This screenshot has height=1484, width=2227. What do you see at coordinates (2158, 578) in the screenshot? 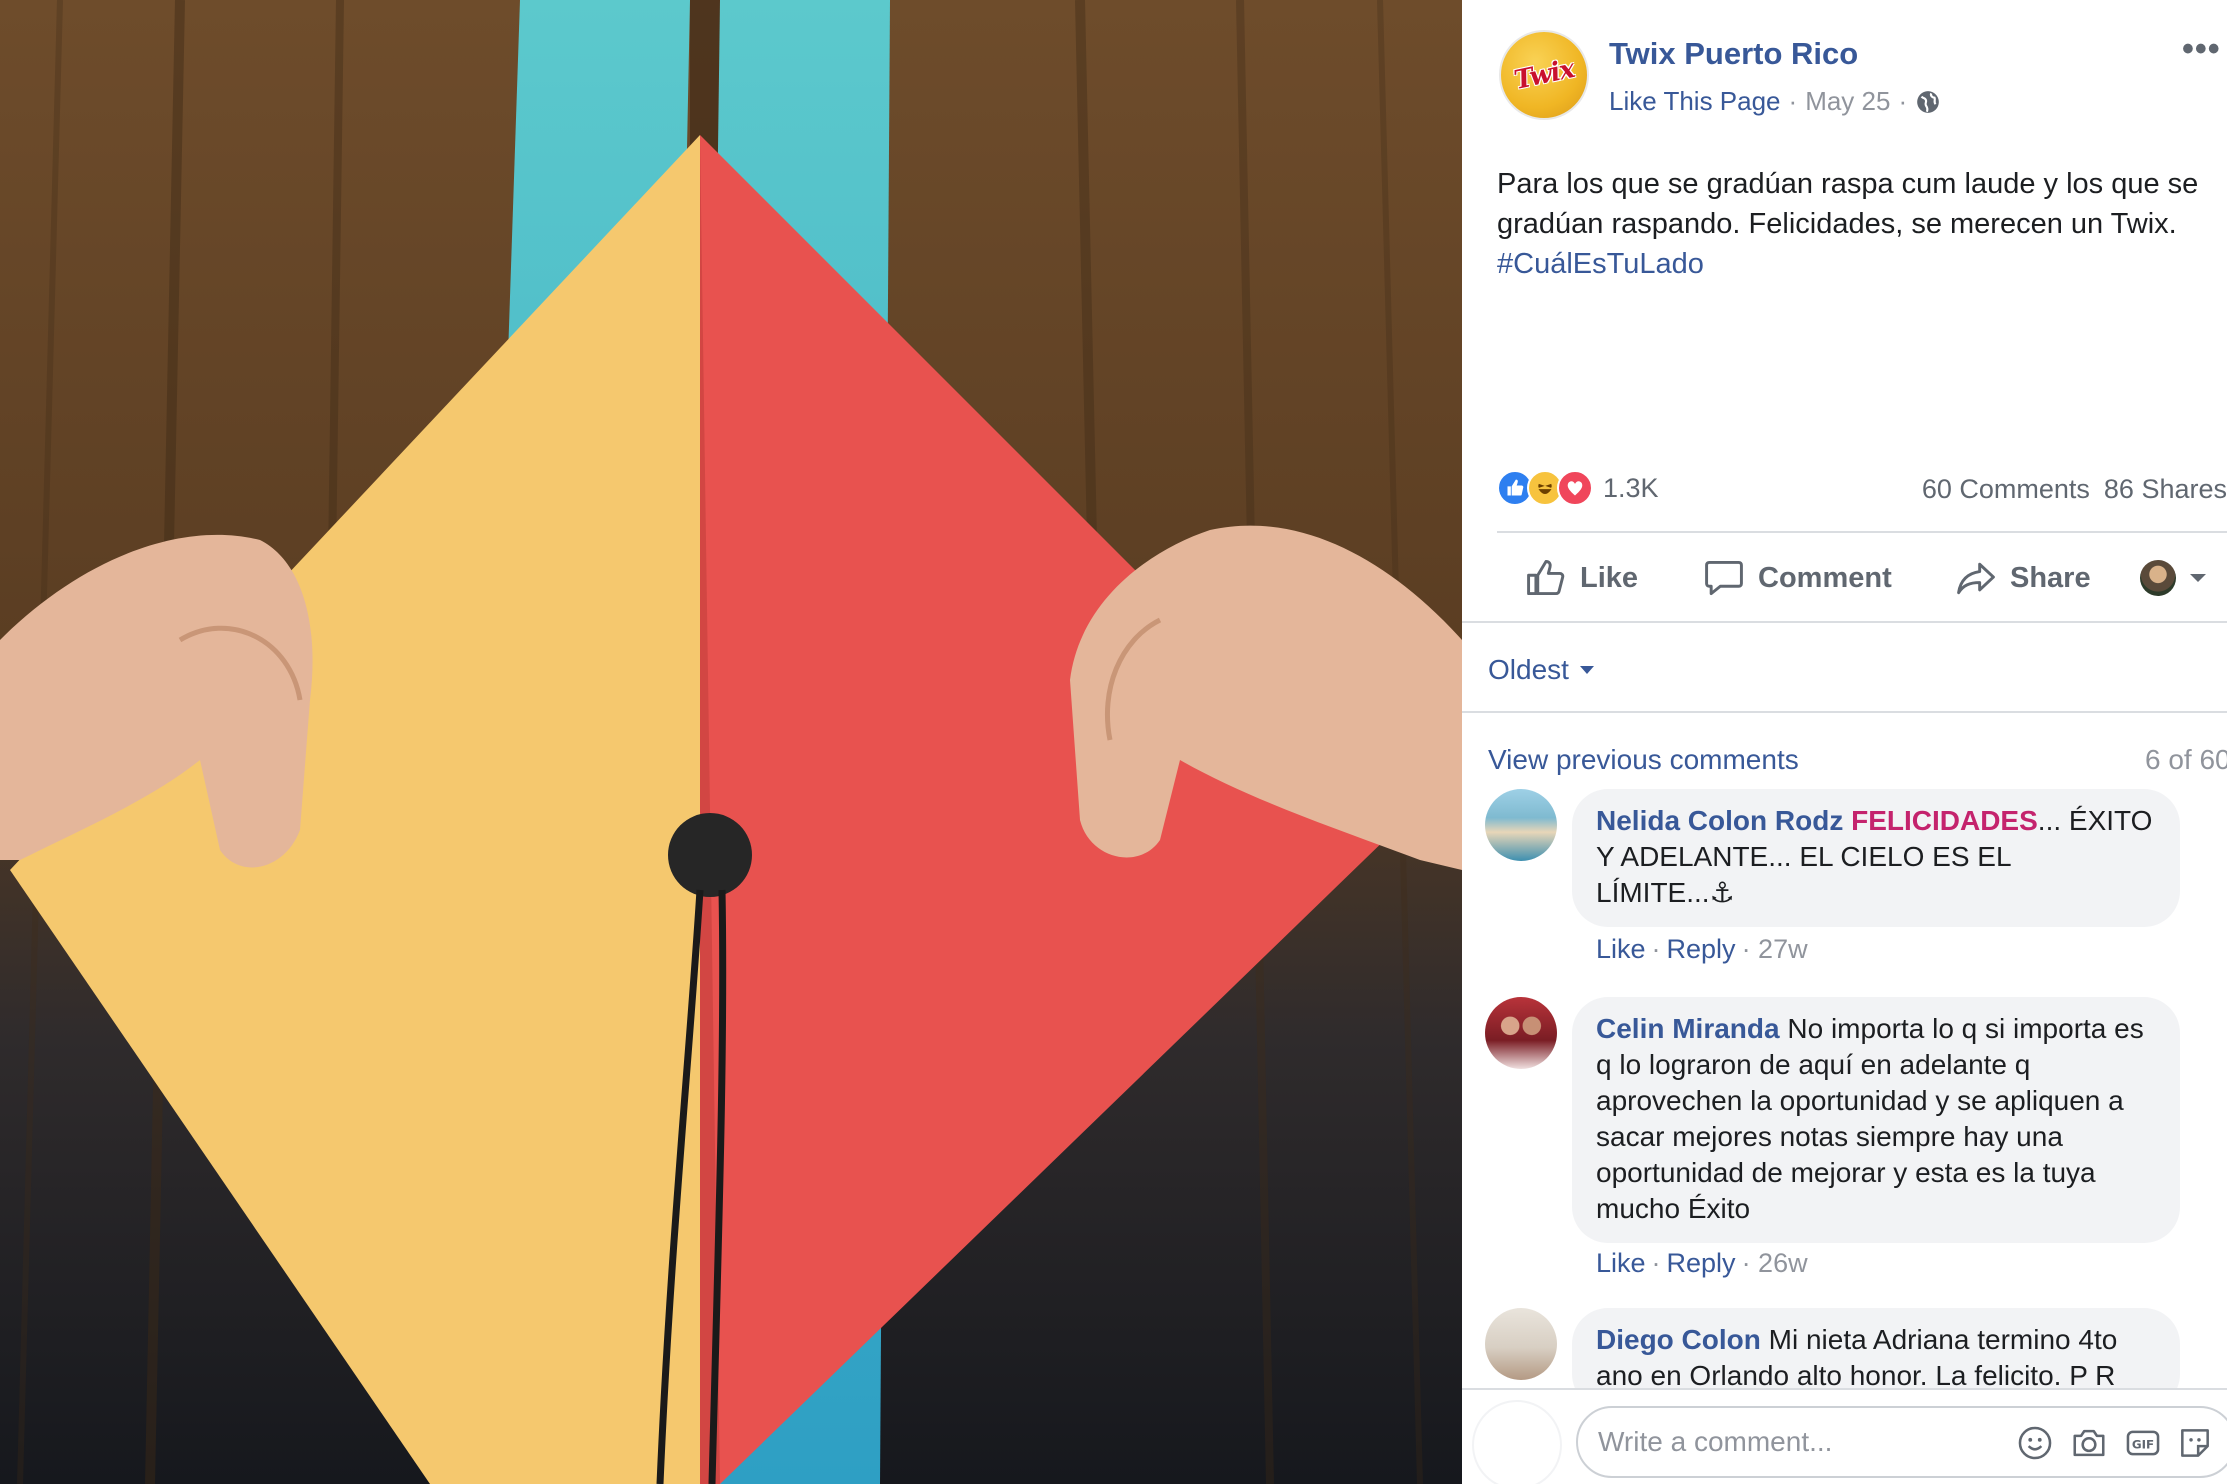
I see `profile-avatar` at bounding box center [2158, 578].